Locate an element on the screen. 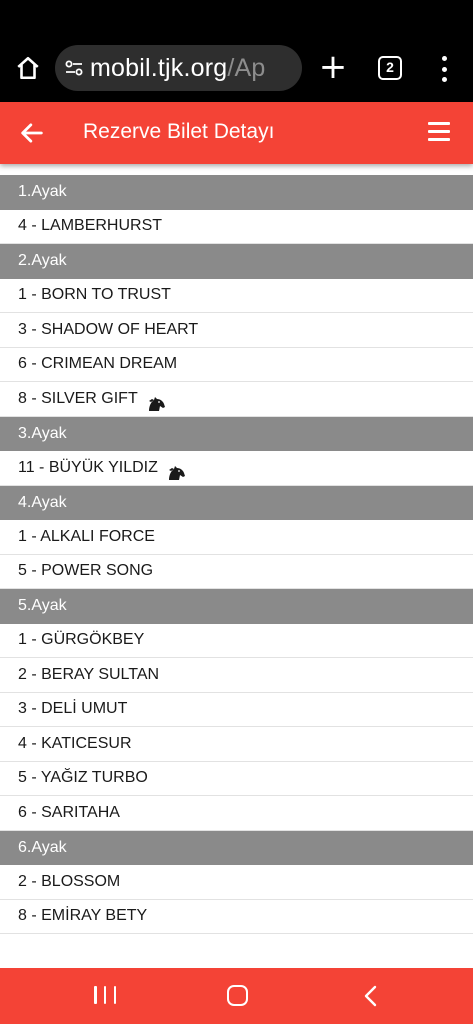  horse-row: 3 - SHADOW OF HEART is located at coordinates (236, 330).